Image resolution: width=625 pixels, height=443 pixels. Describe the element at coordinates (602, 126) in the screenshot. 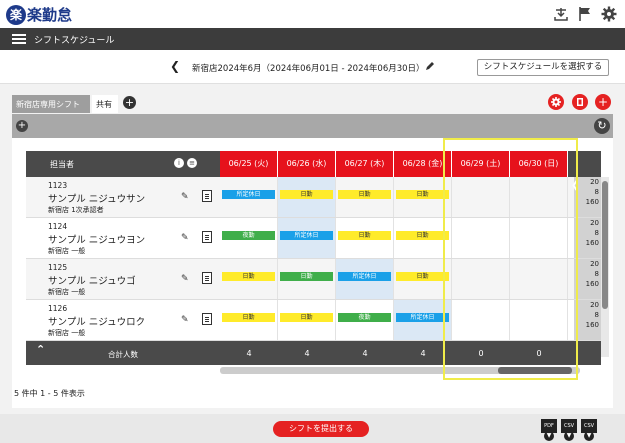

I see `refresh-icon: ↻` at that location.